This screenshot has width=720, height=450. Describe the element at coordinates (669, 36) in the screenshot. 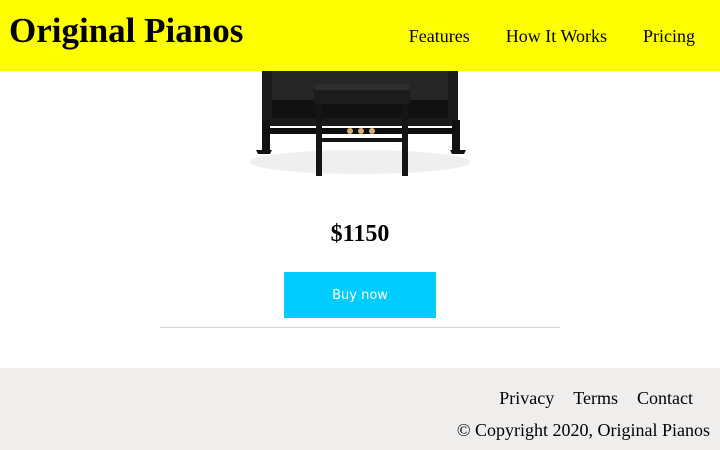

I see `nav-pricing: Pricing` at that location.